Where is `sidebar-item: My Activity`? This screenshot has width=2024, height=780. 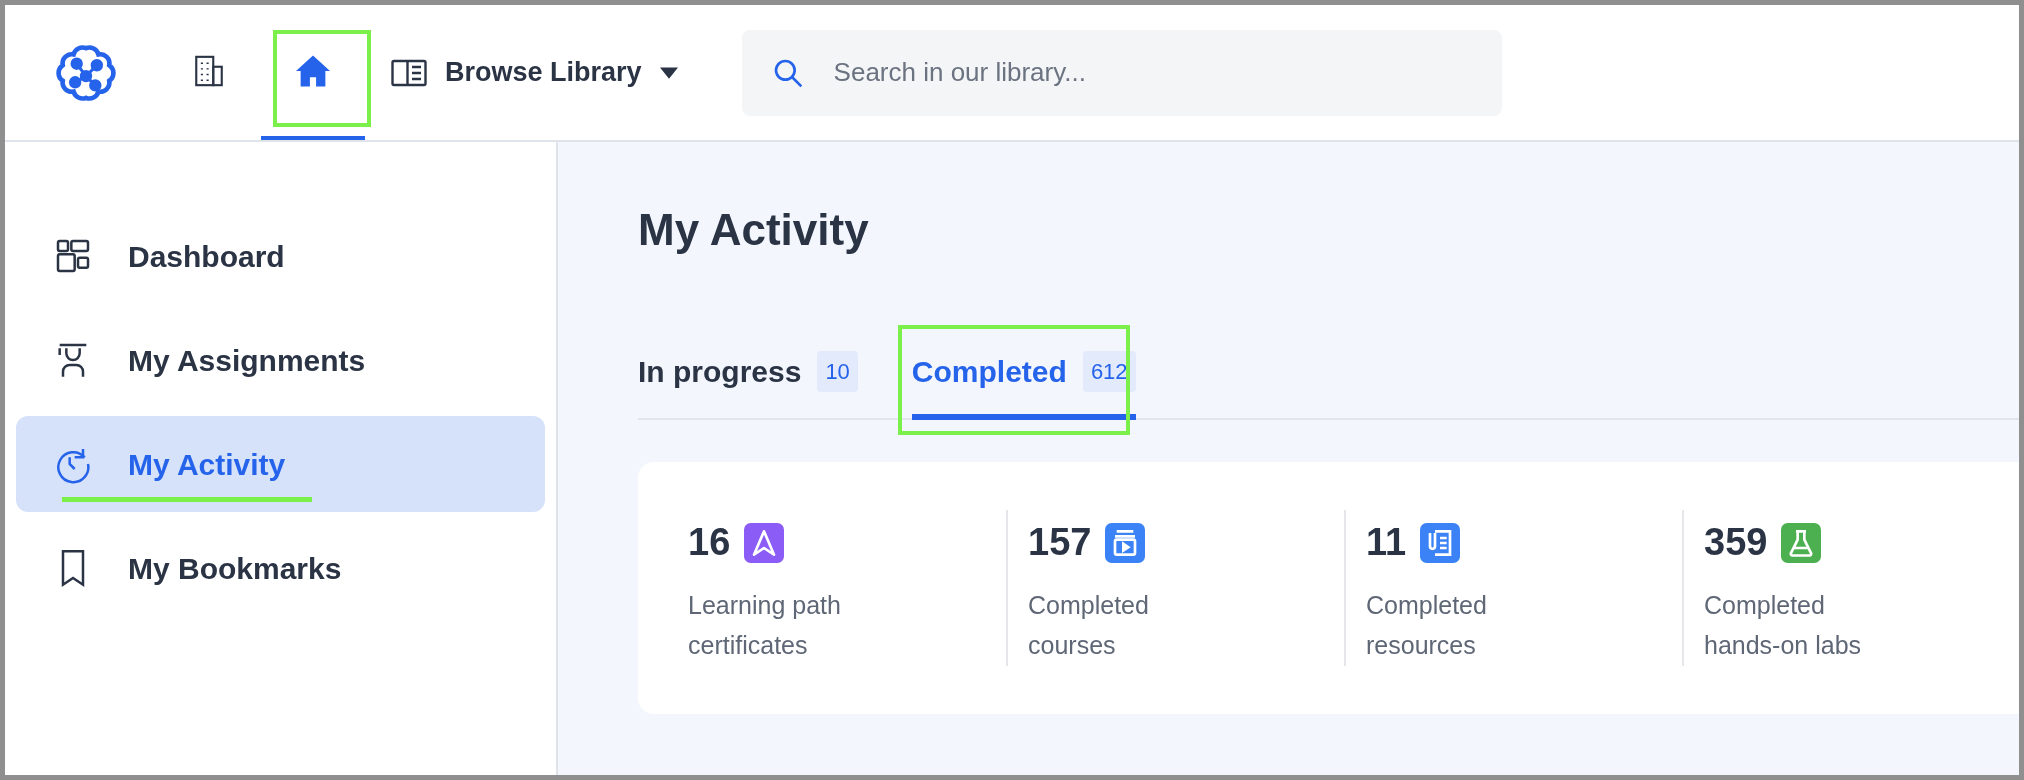
sidebar-item: My Activity is located at coordinates (280, 464).